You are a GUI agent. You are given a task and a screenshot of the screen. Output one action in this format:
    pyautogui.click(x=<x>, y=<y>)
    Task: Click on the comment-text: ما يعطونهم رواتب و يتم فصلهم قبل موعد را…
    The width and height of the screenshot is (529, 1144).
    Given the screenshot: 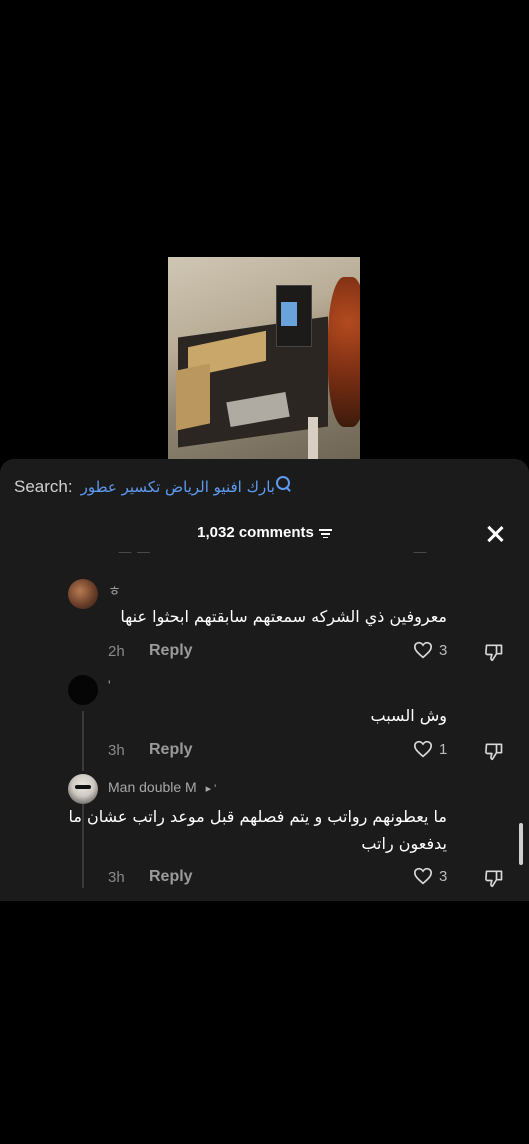 What is the action you would take?
    pyautogui.click(x=257, y=830)
    